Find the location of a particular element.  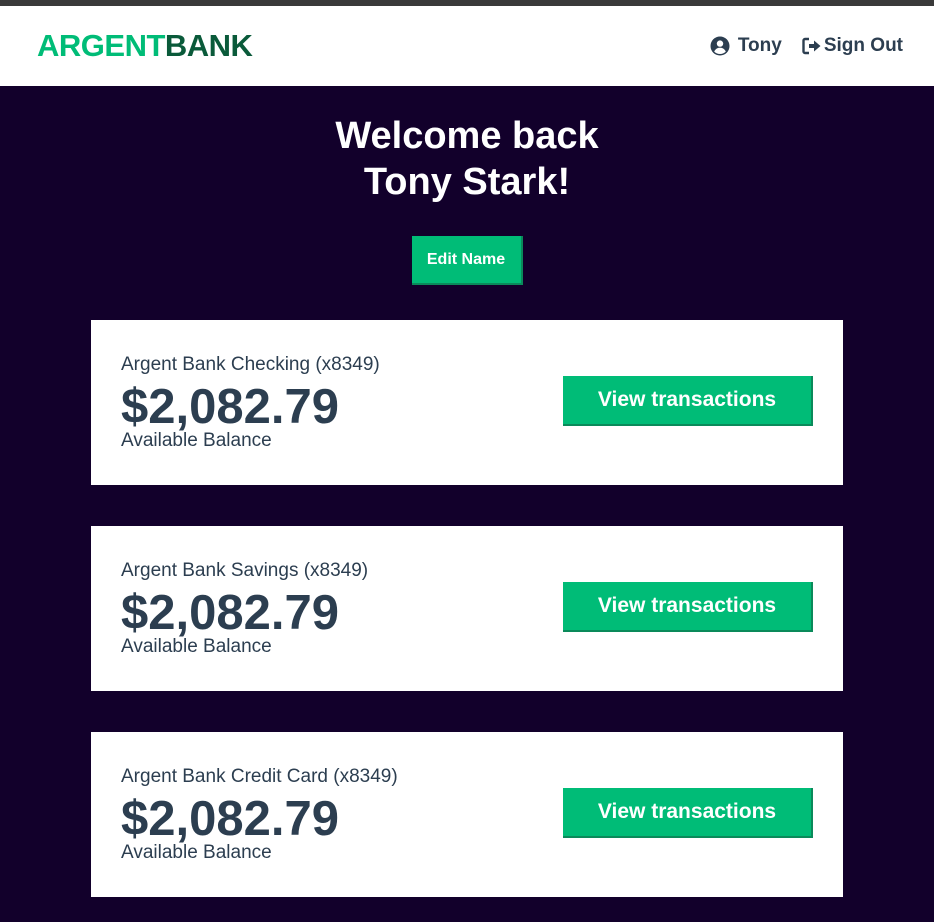

logo-text-argent: ARGENT is located at coordinates (101, 45).